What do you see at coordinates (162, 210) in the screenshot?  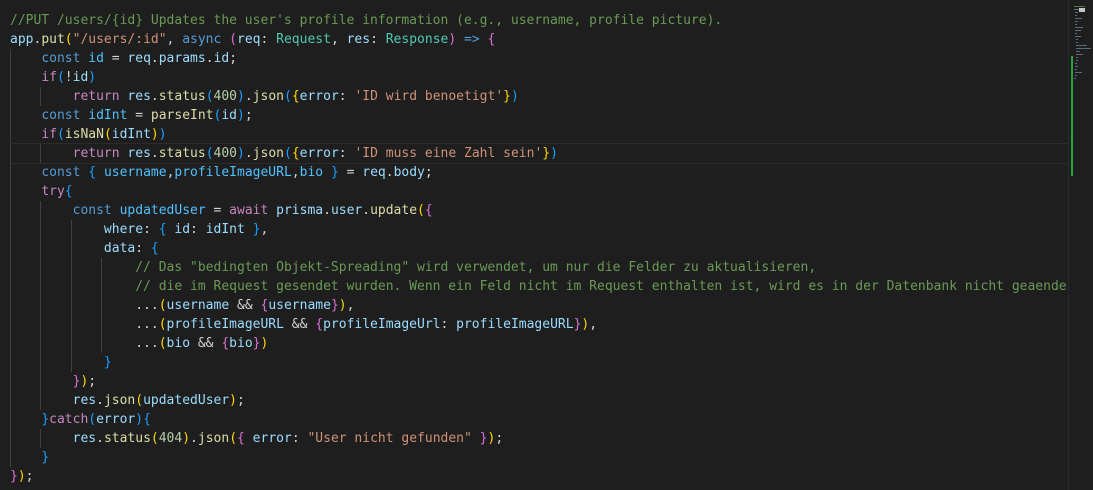 I see `code-token: updatedUser` at bounding box center [162, 210].